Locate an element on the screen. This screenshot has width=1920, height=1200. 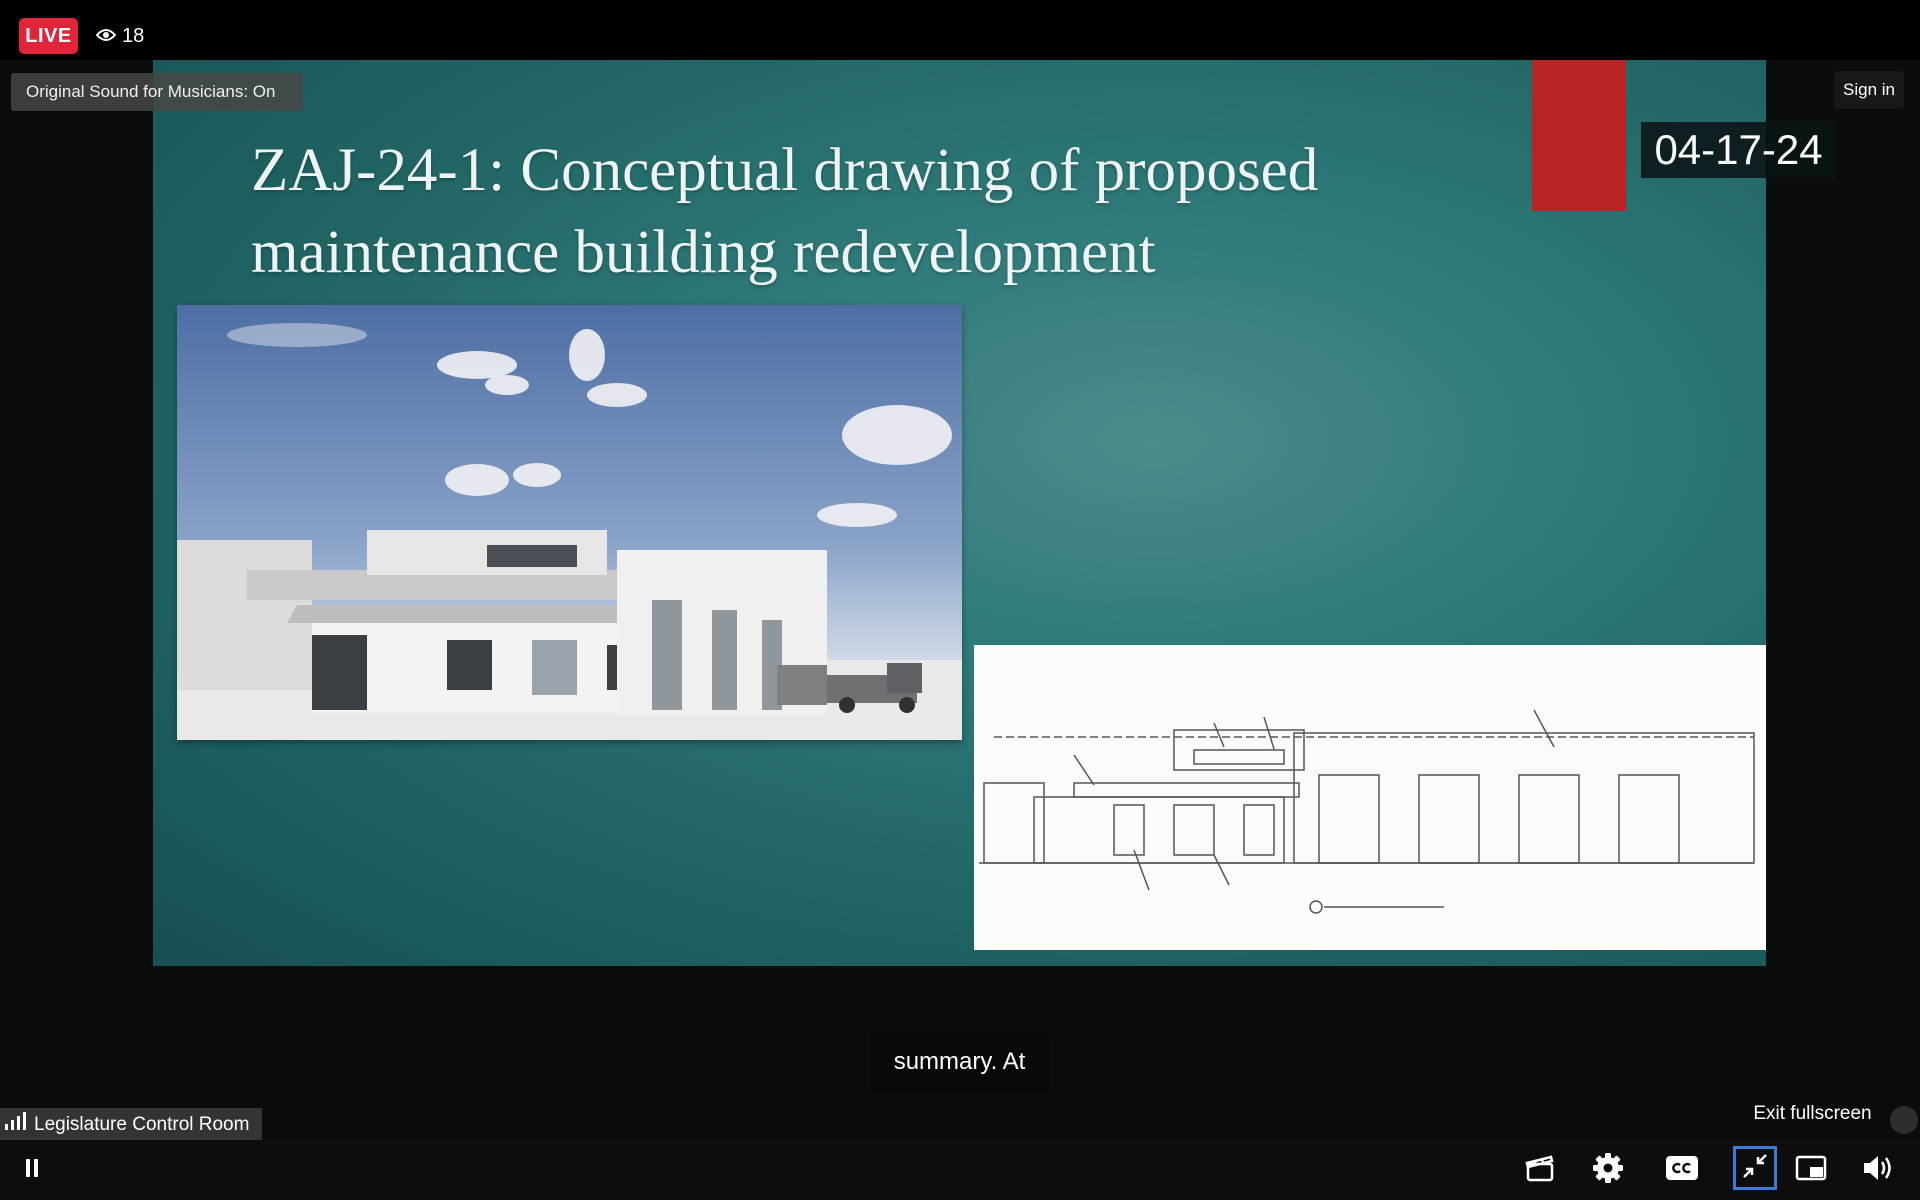
exit-fullscreen-tooltip: Exit fullscreen is located at coordinates (1812, 1114).